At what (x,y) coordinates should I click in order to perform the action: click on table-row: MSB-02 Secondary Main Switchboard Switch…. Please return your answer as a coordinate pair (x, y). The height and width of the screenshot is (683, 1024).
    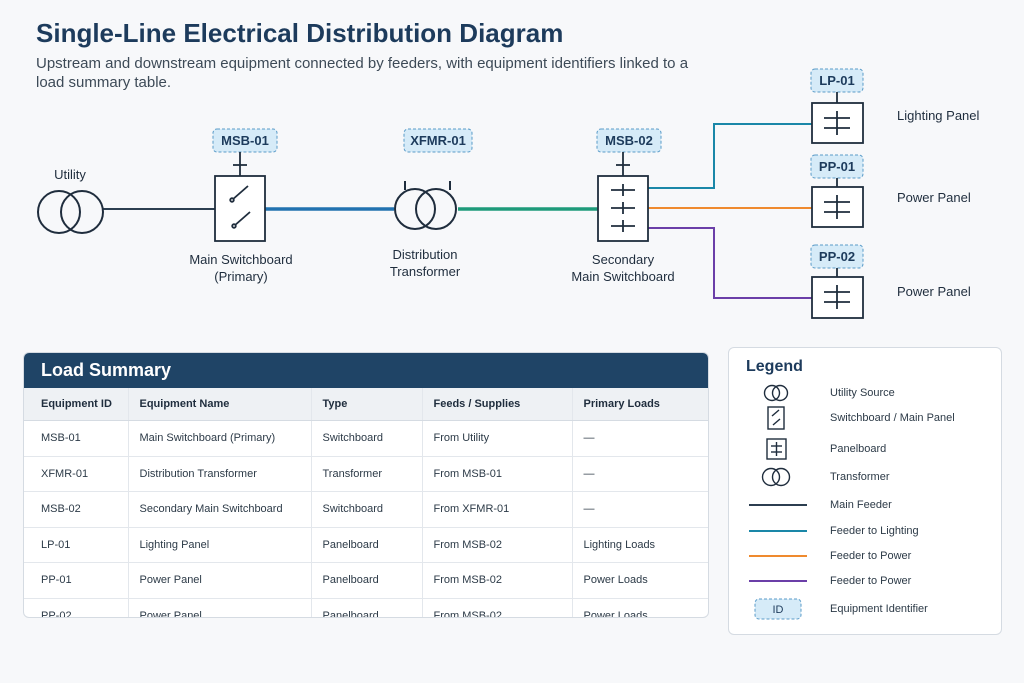
    Looking at the image, I should click on (366, 509).